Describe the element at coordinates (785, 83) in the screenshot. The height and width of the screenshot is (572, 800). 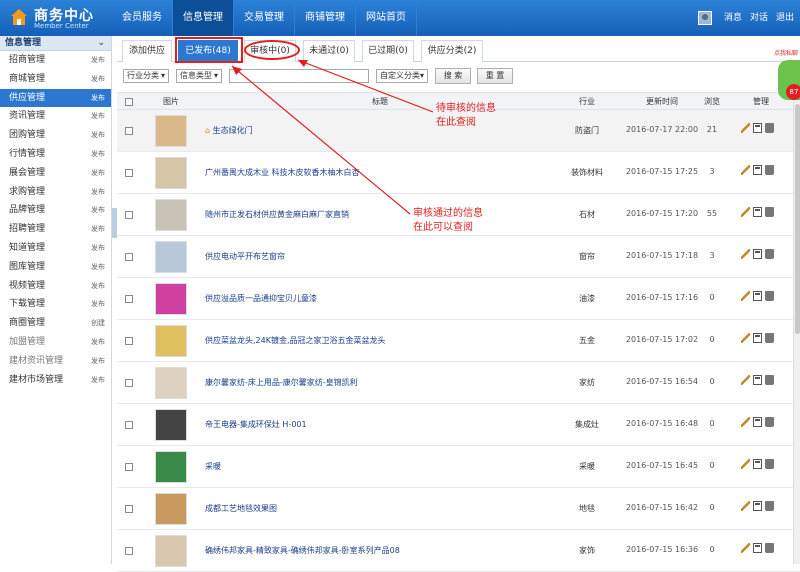
I see `float-chat-widget: 点我私聊 87` at that location.